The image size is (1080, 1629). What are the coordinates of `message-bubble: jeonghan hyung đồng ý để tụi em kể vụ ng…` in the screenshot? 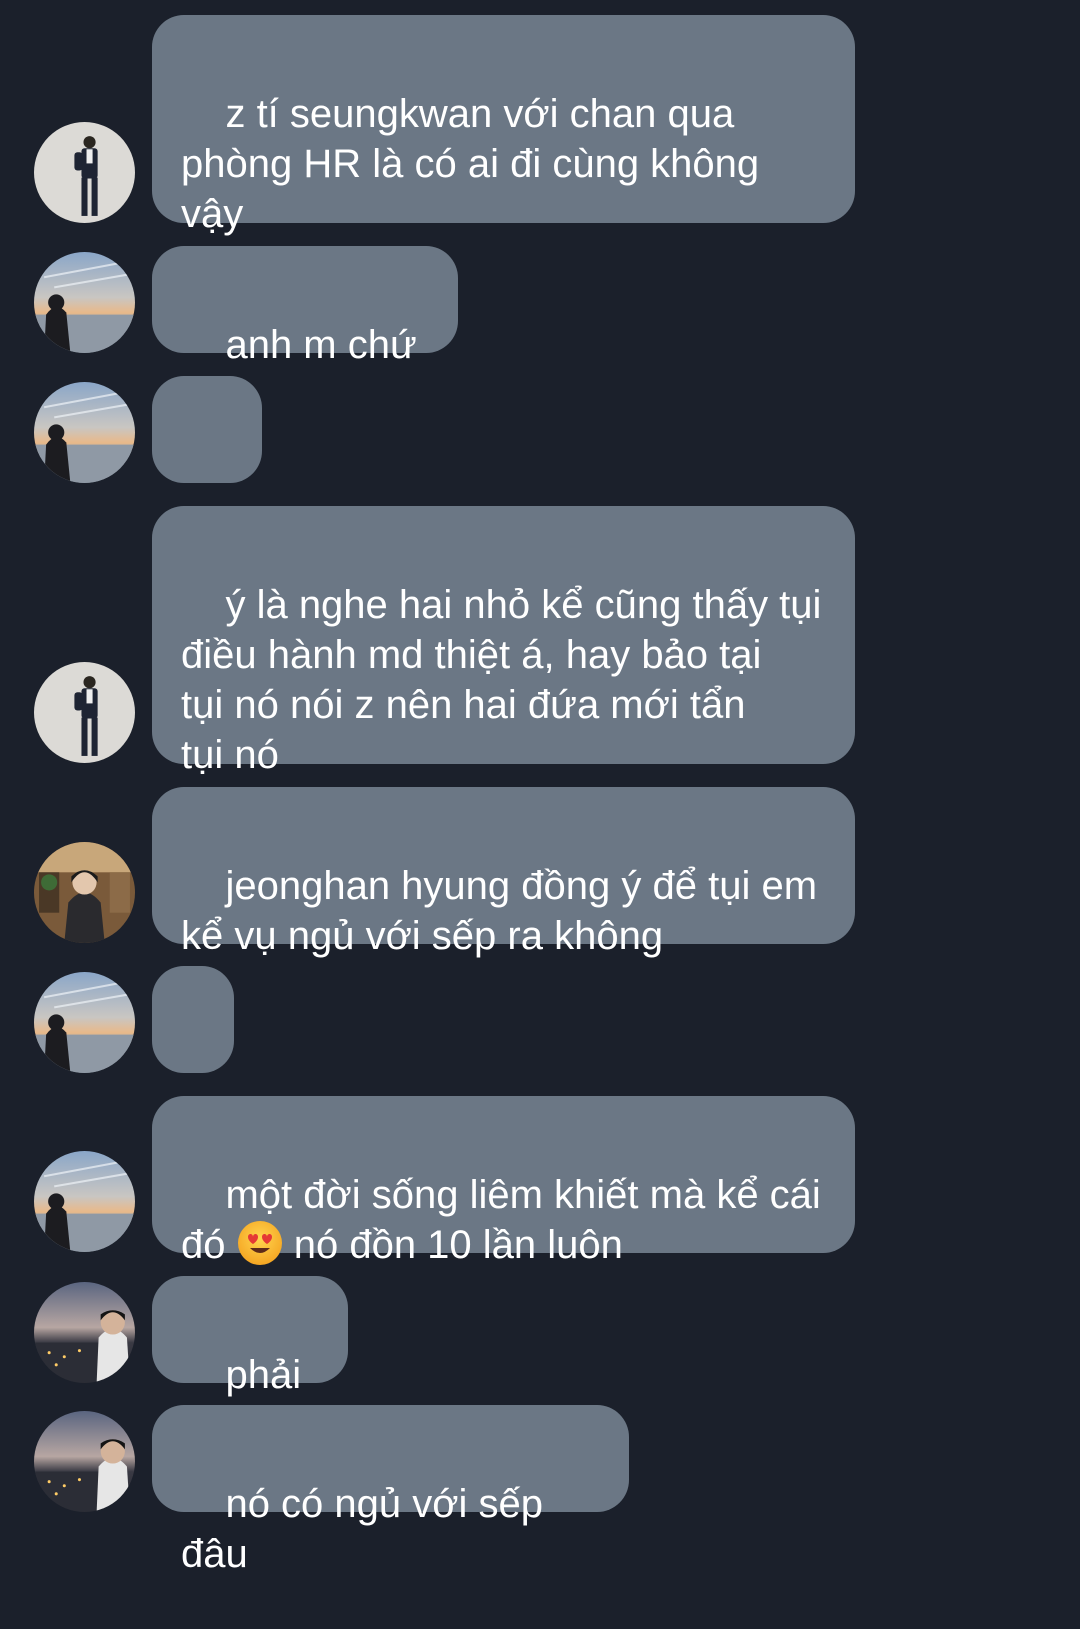 It's located at (503, 872).